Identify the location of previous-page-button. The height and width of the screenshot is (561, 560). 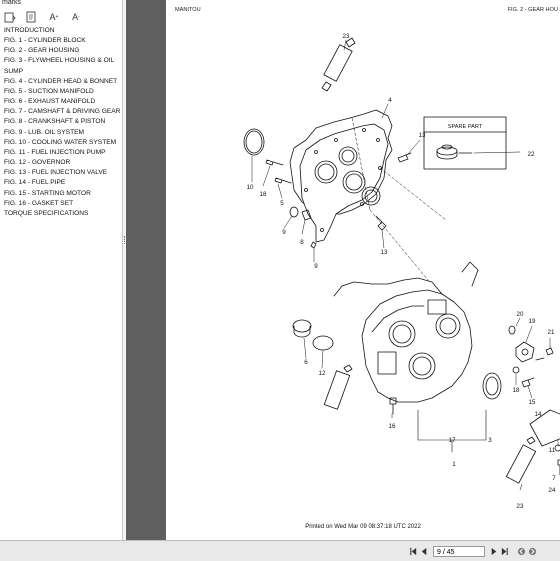
(424, 551).